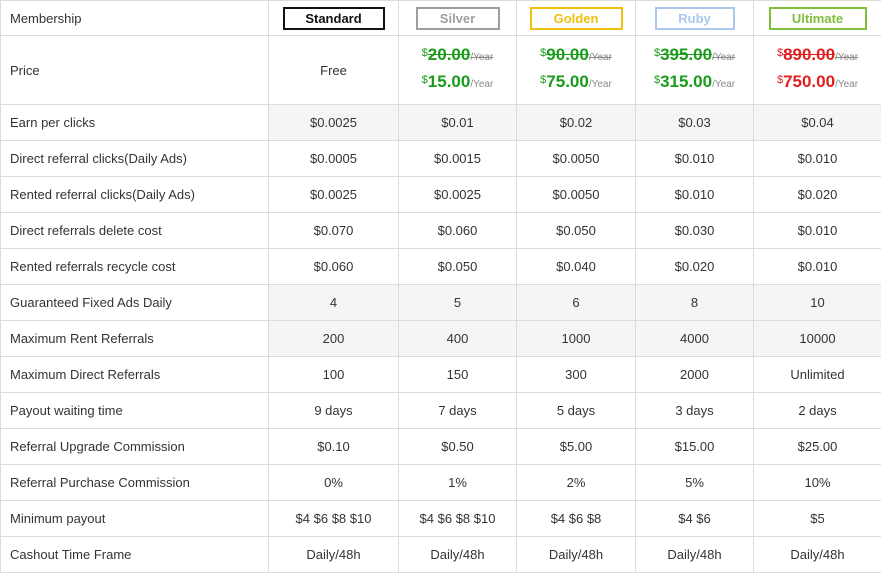 The height and width of the screenshot is (574, 881). What do you see at coordinates (333, 374) in the screenshot?
I see `cell-standard: 100` at bounding box center [333, 374].